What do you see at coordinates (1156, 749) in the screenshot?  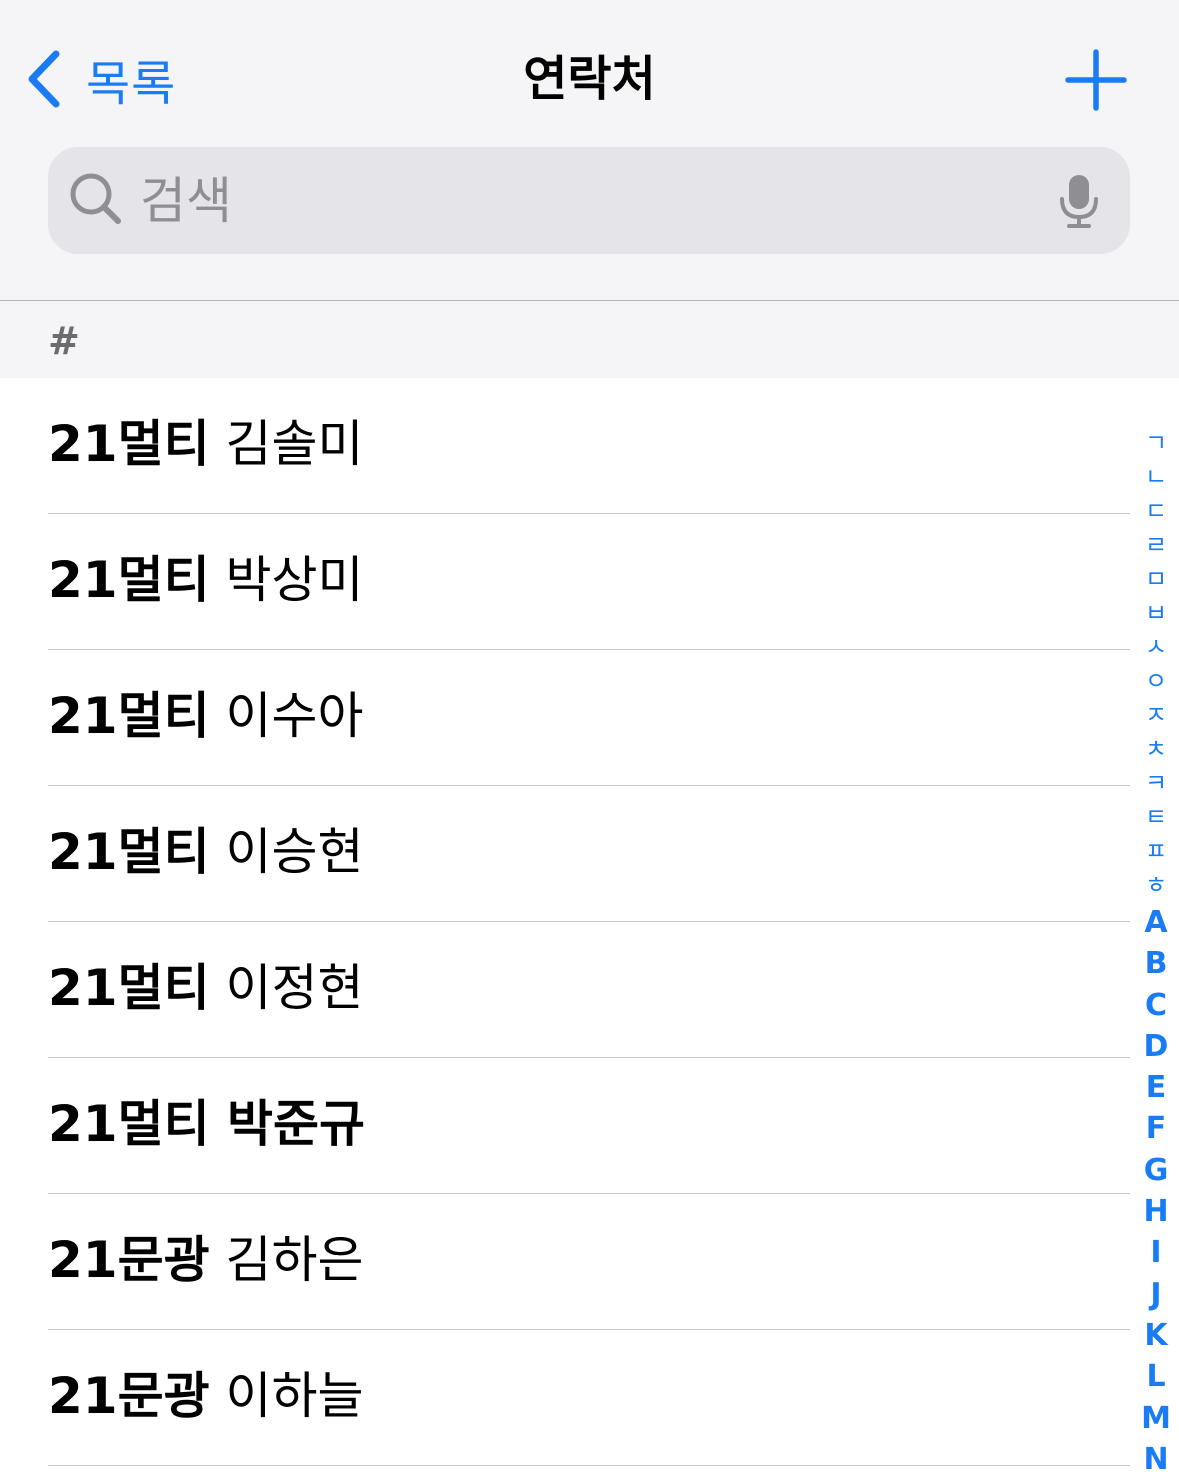 I see `index-letter: ㅊ` at bounding box center [1156, 749].